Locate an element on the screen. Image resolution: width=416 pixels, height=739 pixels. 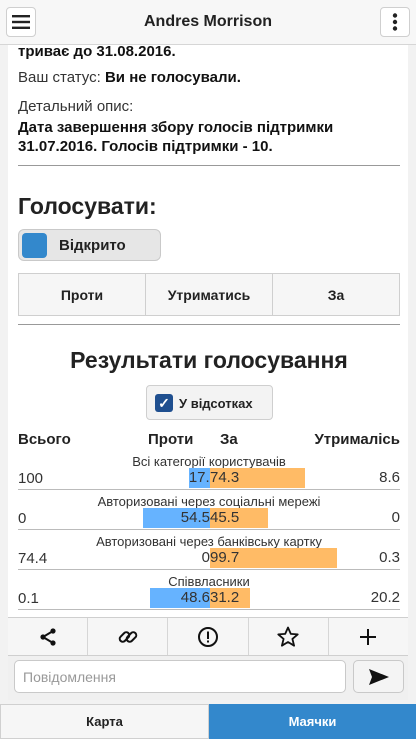
app-header: Andres Morrison is located at coordinates (208, 22).